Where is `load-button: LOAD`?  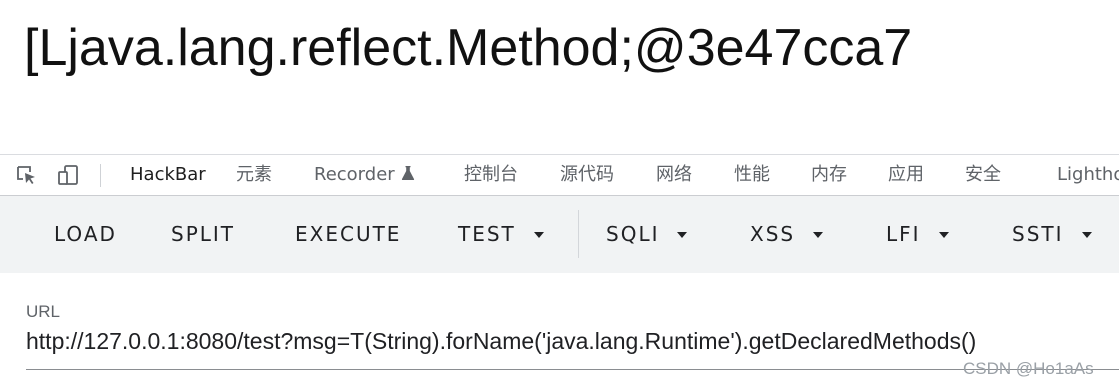 load-button: LOAD is located at coordinates (85, 234).